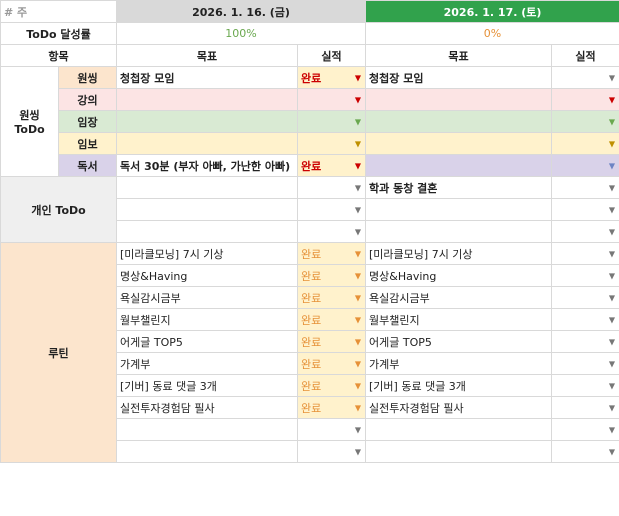 This screenshot has height=516, width=619. I want to click on routine-goal-day1: 가계부, so click(207, 363).